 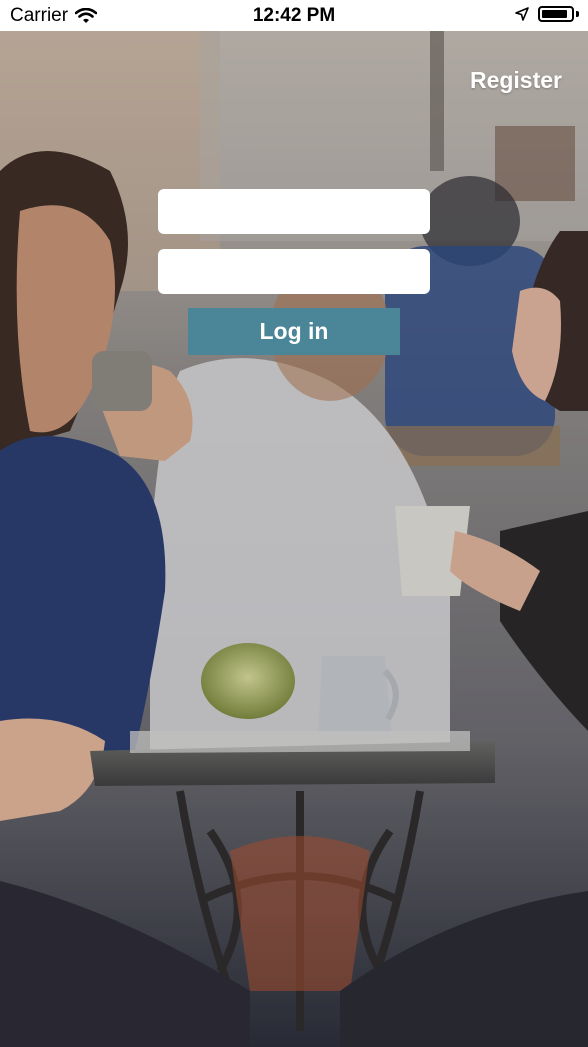 What do you see at coordinates (516, 80) in the screenshot?
I see `register-link: Register` at bounding box center [516, 80].